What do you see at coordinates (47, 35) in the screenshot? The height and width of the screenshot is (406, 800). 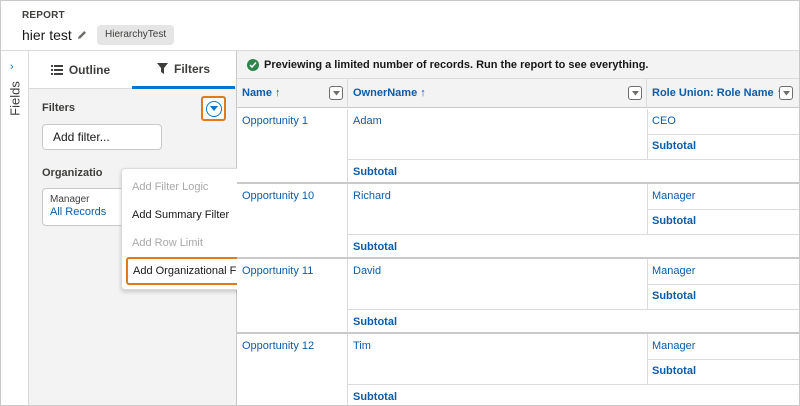 I see `report-title: hier test` at bounding box center [47, 35].